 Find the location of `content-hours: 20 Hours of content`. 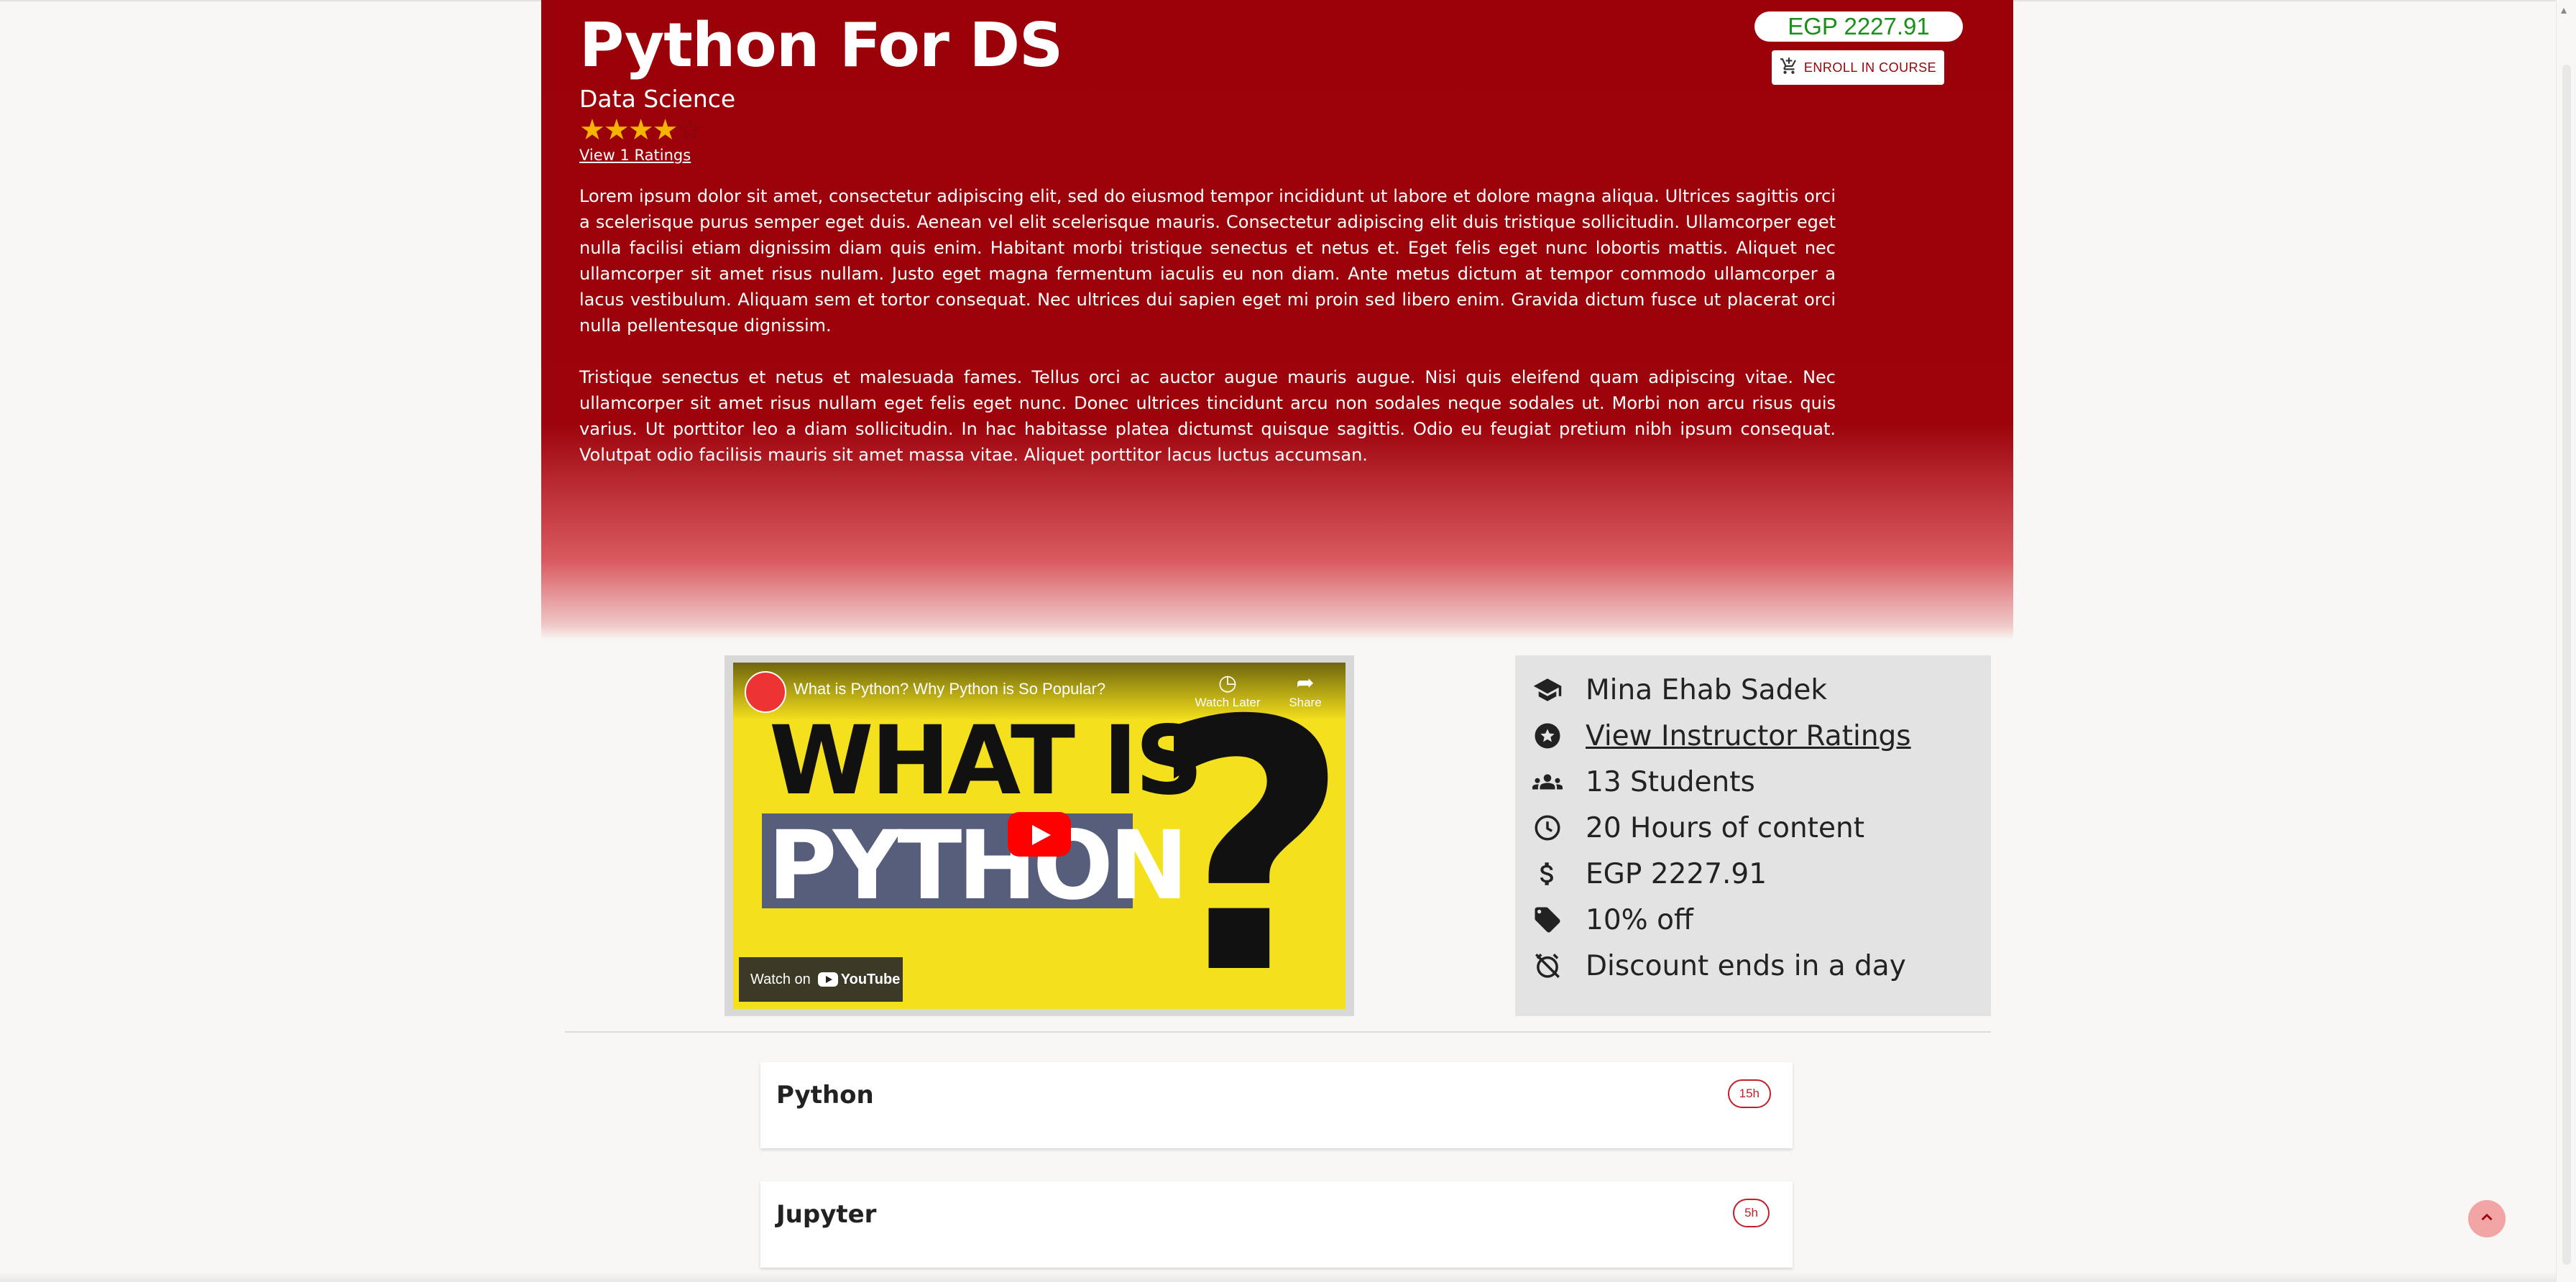

content-hours: 20 Hours of content is located at coordinates (1725, 827).